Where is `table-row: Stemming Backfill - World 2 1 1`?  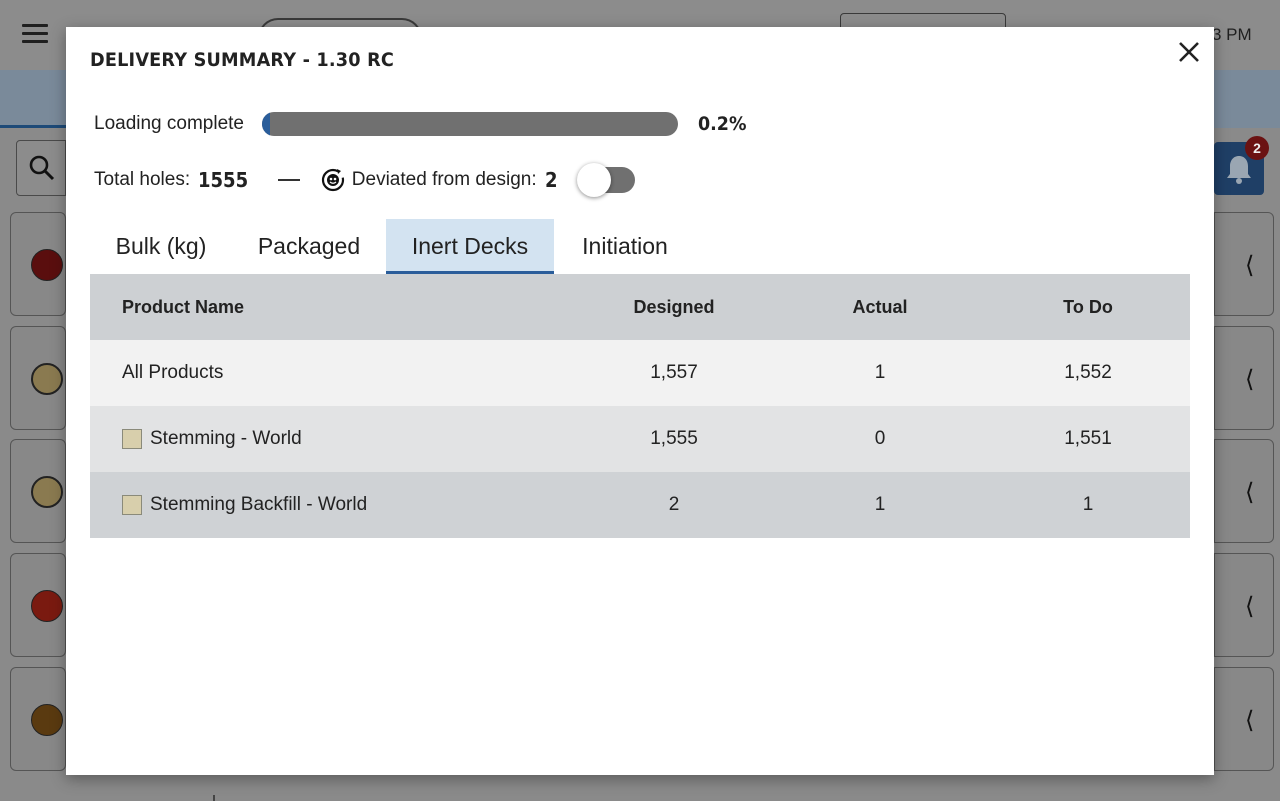 table-row: Stemming Backfill - World 2 1 1 is located at coordinates (640, 505).